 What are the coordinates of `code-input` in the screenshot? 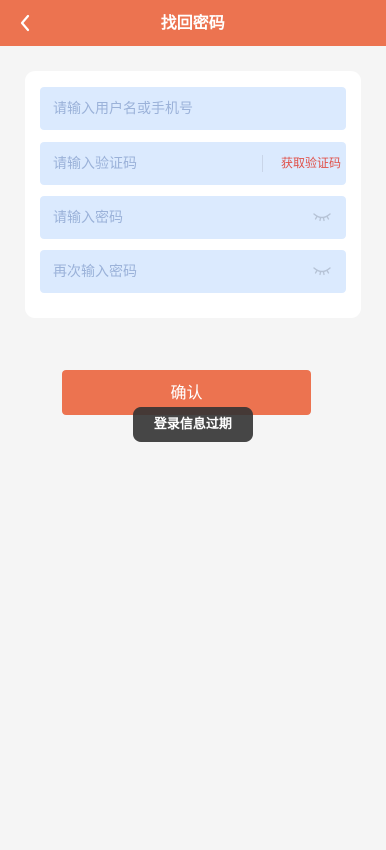 It's located at (147, 163).